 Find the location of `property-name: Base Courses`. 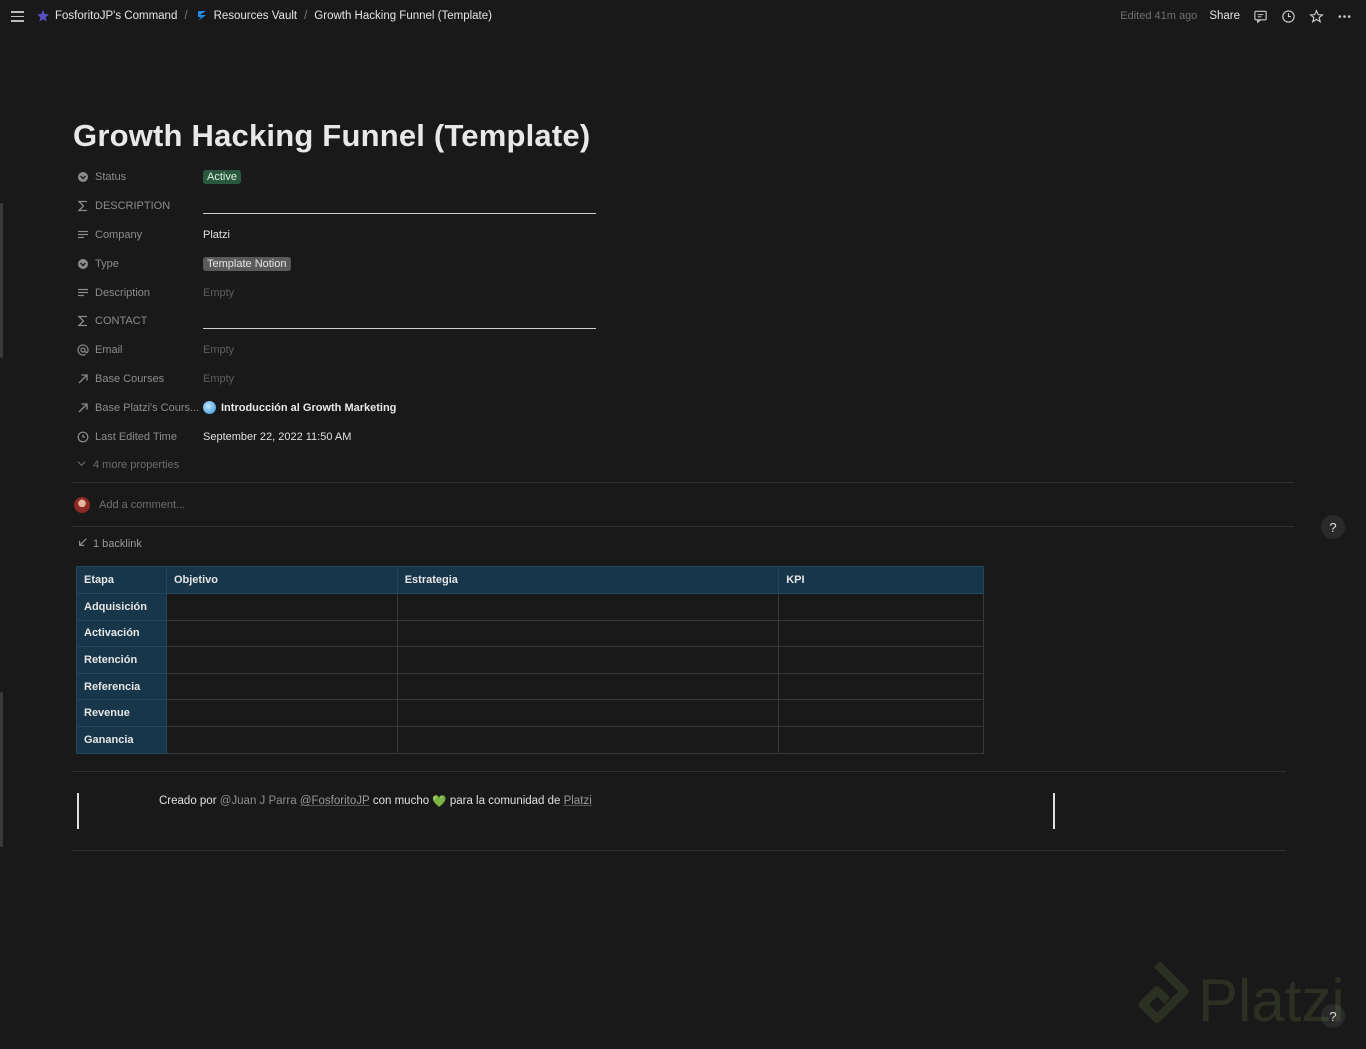

property-name: Base Courses is located at coordinates (139, 378).